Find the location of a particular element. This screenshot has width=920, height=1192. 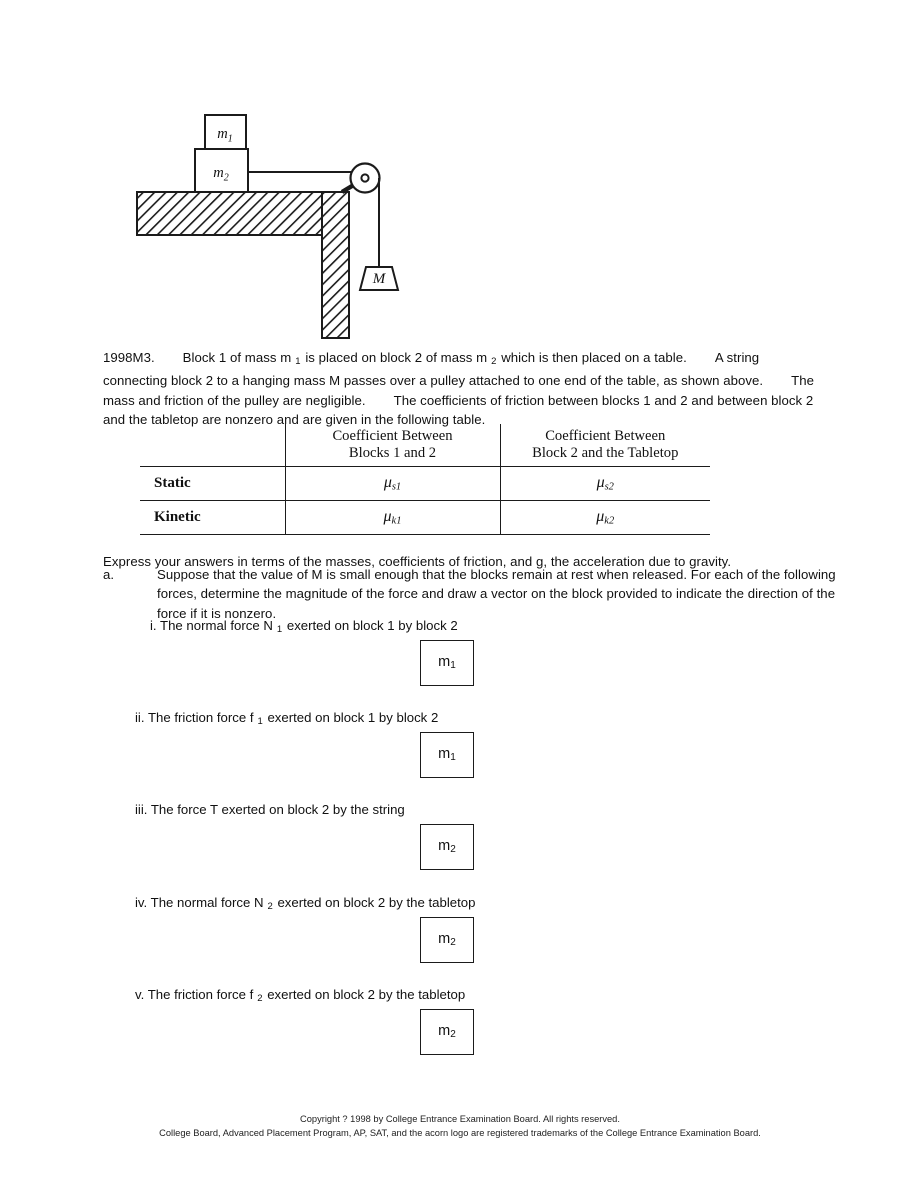

table-leg-shape is located at coordinates (335, 265).